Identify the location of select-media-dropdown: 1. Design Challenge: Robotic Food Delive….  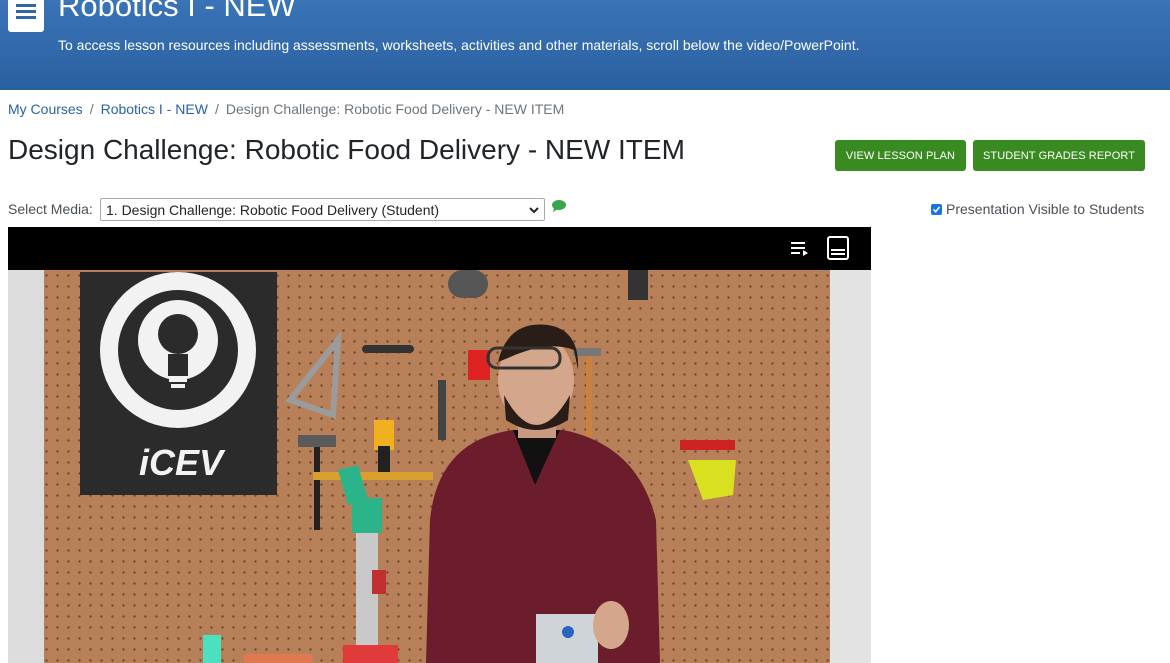
(322, 209).